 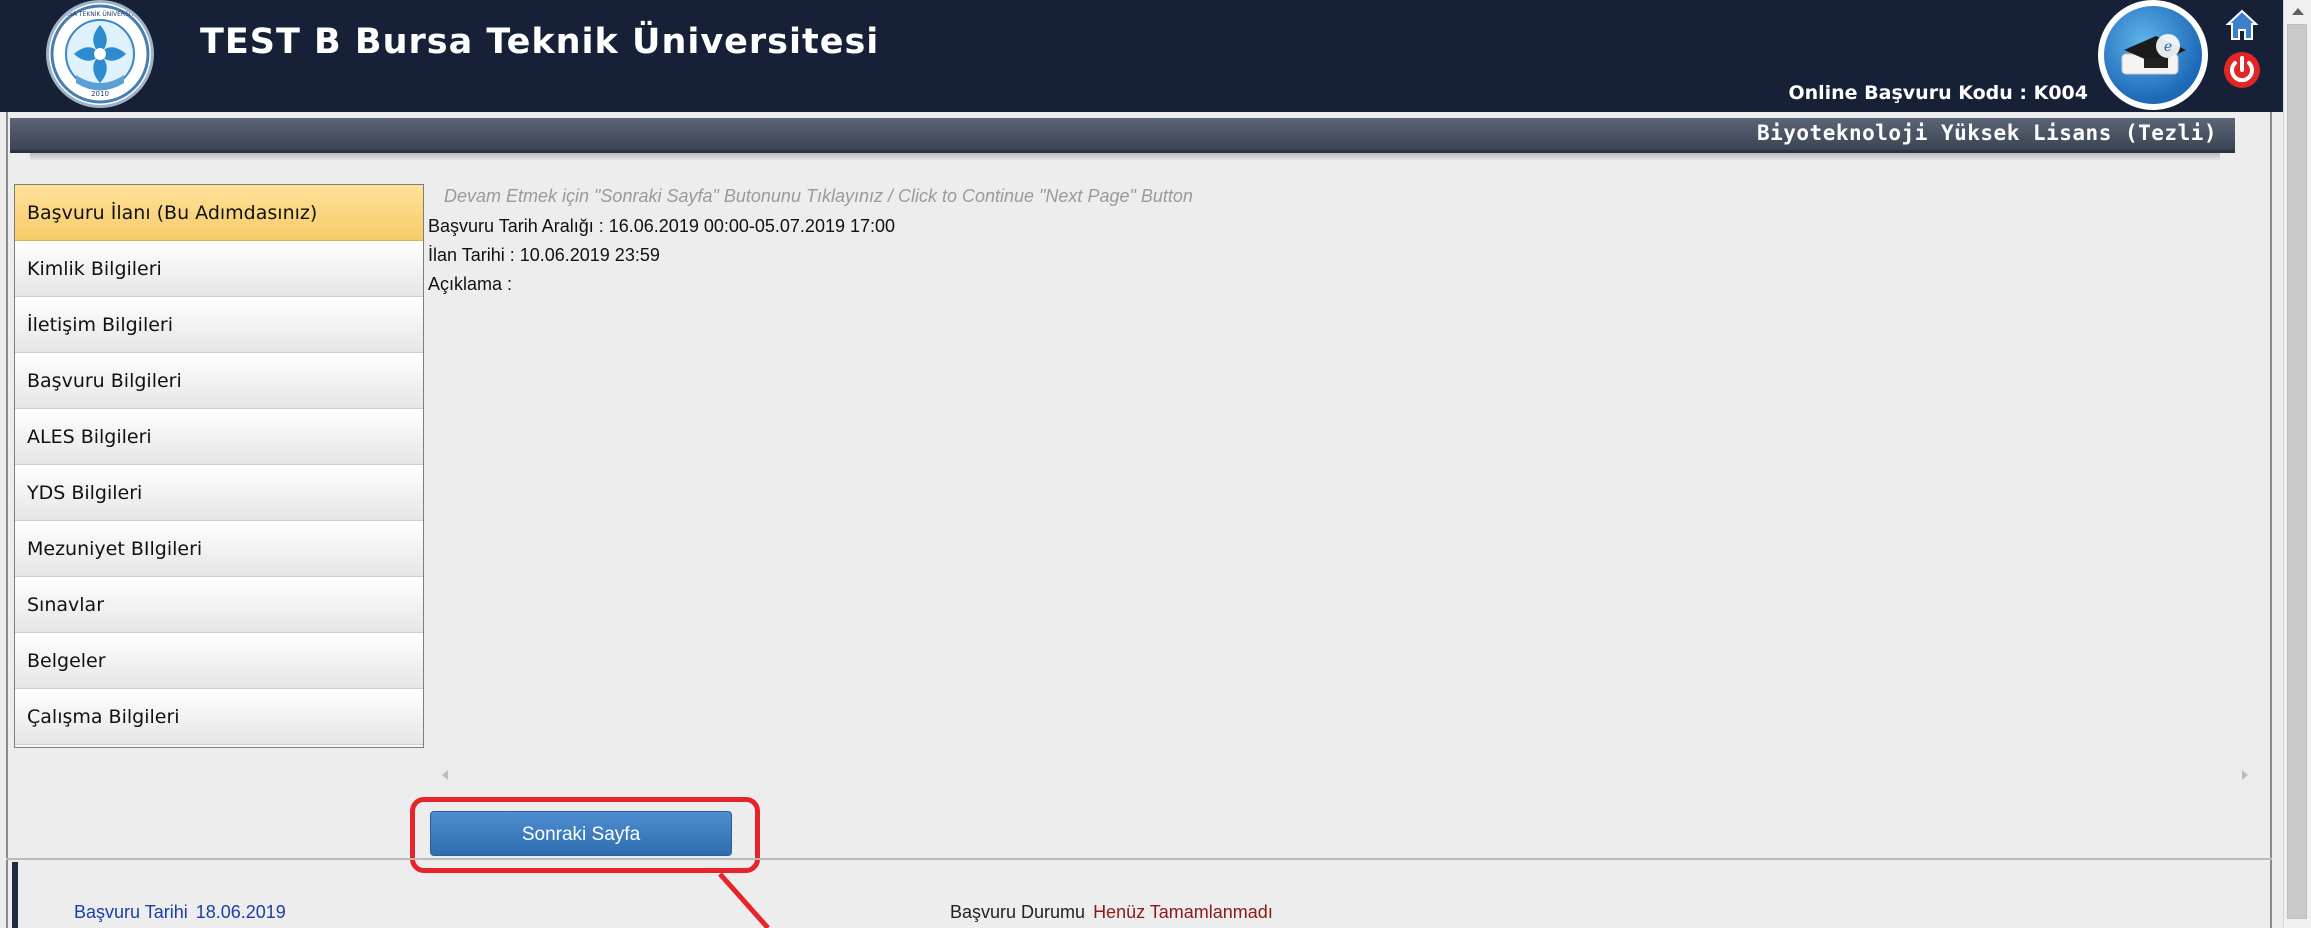 I want to click on announcement-date: İlan Tarihi : 10.06.2019 23:59, so click(x=544, y=255).